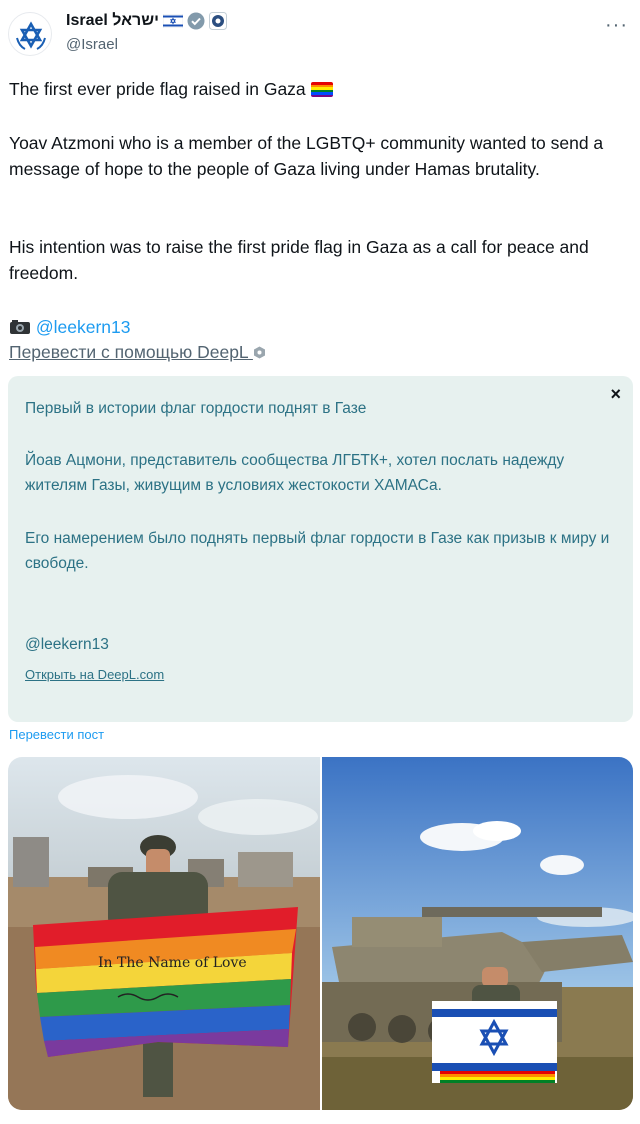 This screenshot has width=640, height=1124. Describe the element at coordinates (172, 21) in the screenshot. I see `israel-flag-icon` at that location.